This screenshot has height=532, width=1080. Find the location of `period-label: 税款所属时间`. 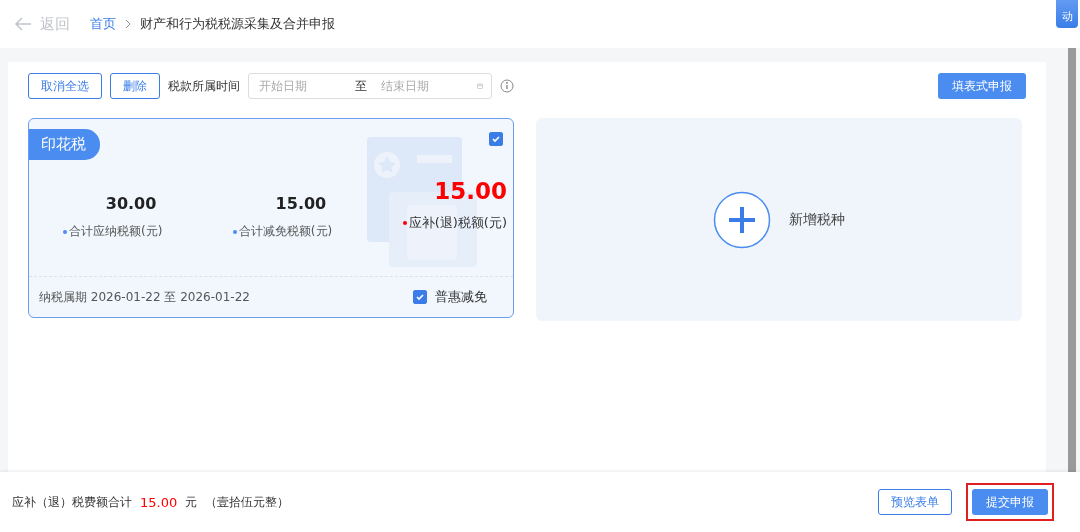

period-label: 税款所属时间 is located at coordinates (204, 86).